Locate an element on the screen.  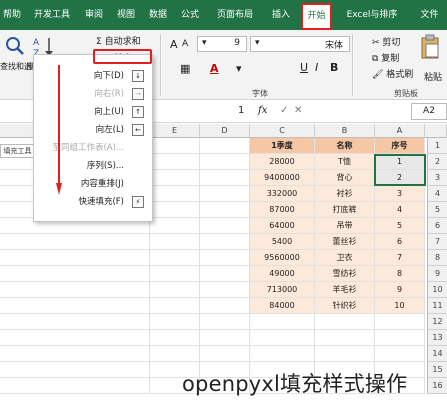
table-cell: 6 is located at coordinates (400, 242).